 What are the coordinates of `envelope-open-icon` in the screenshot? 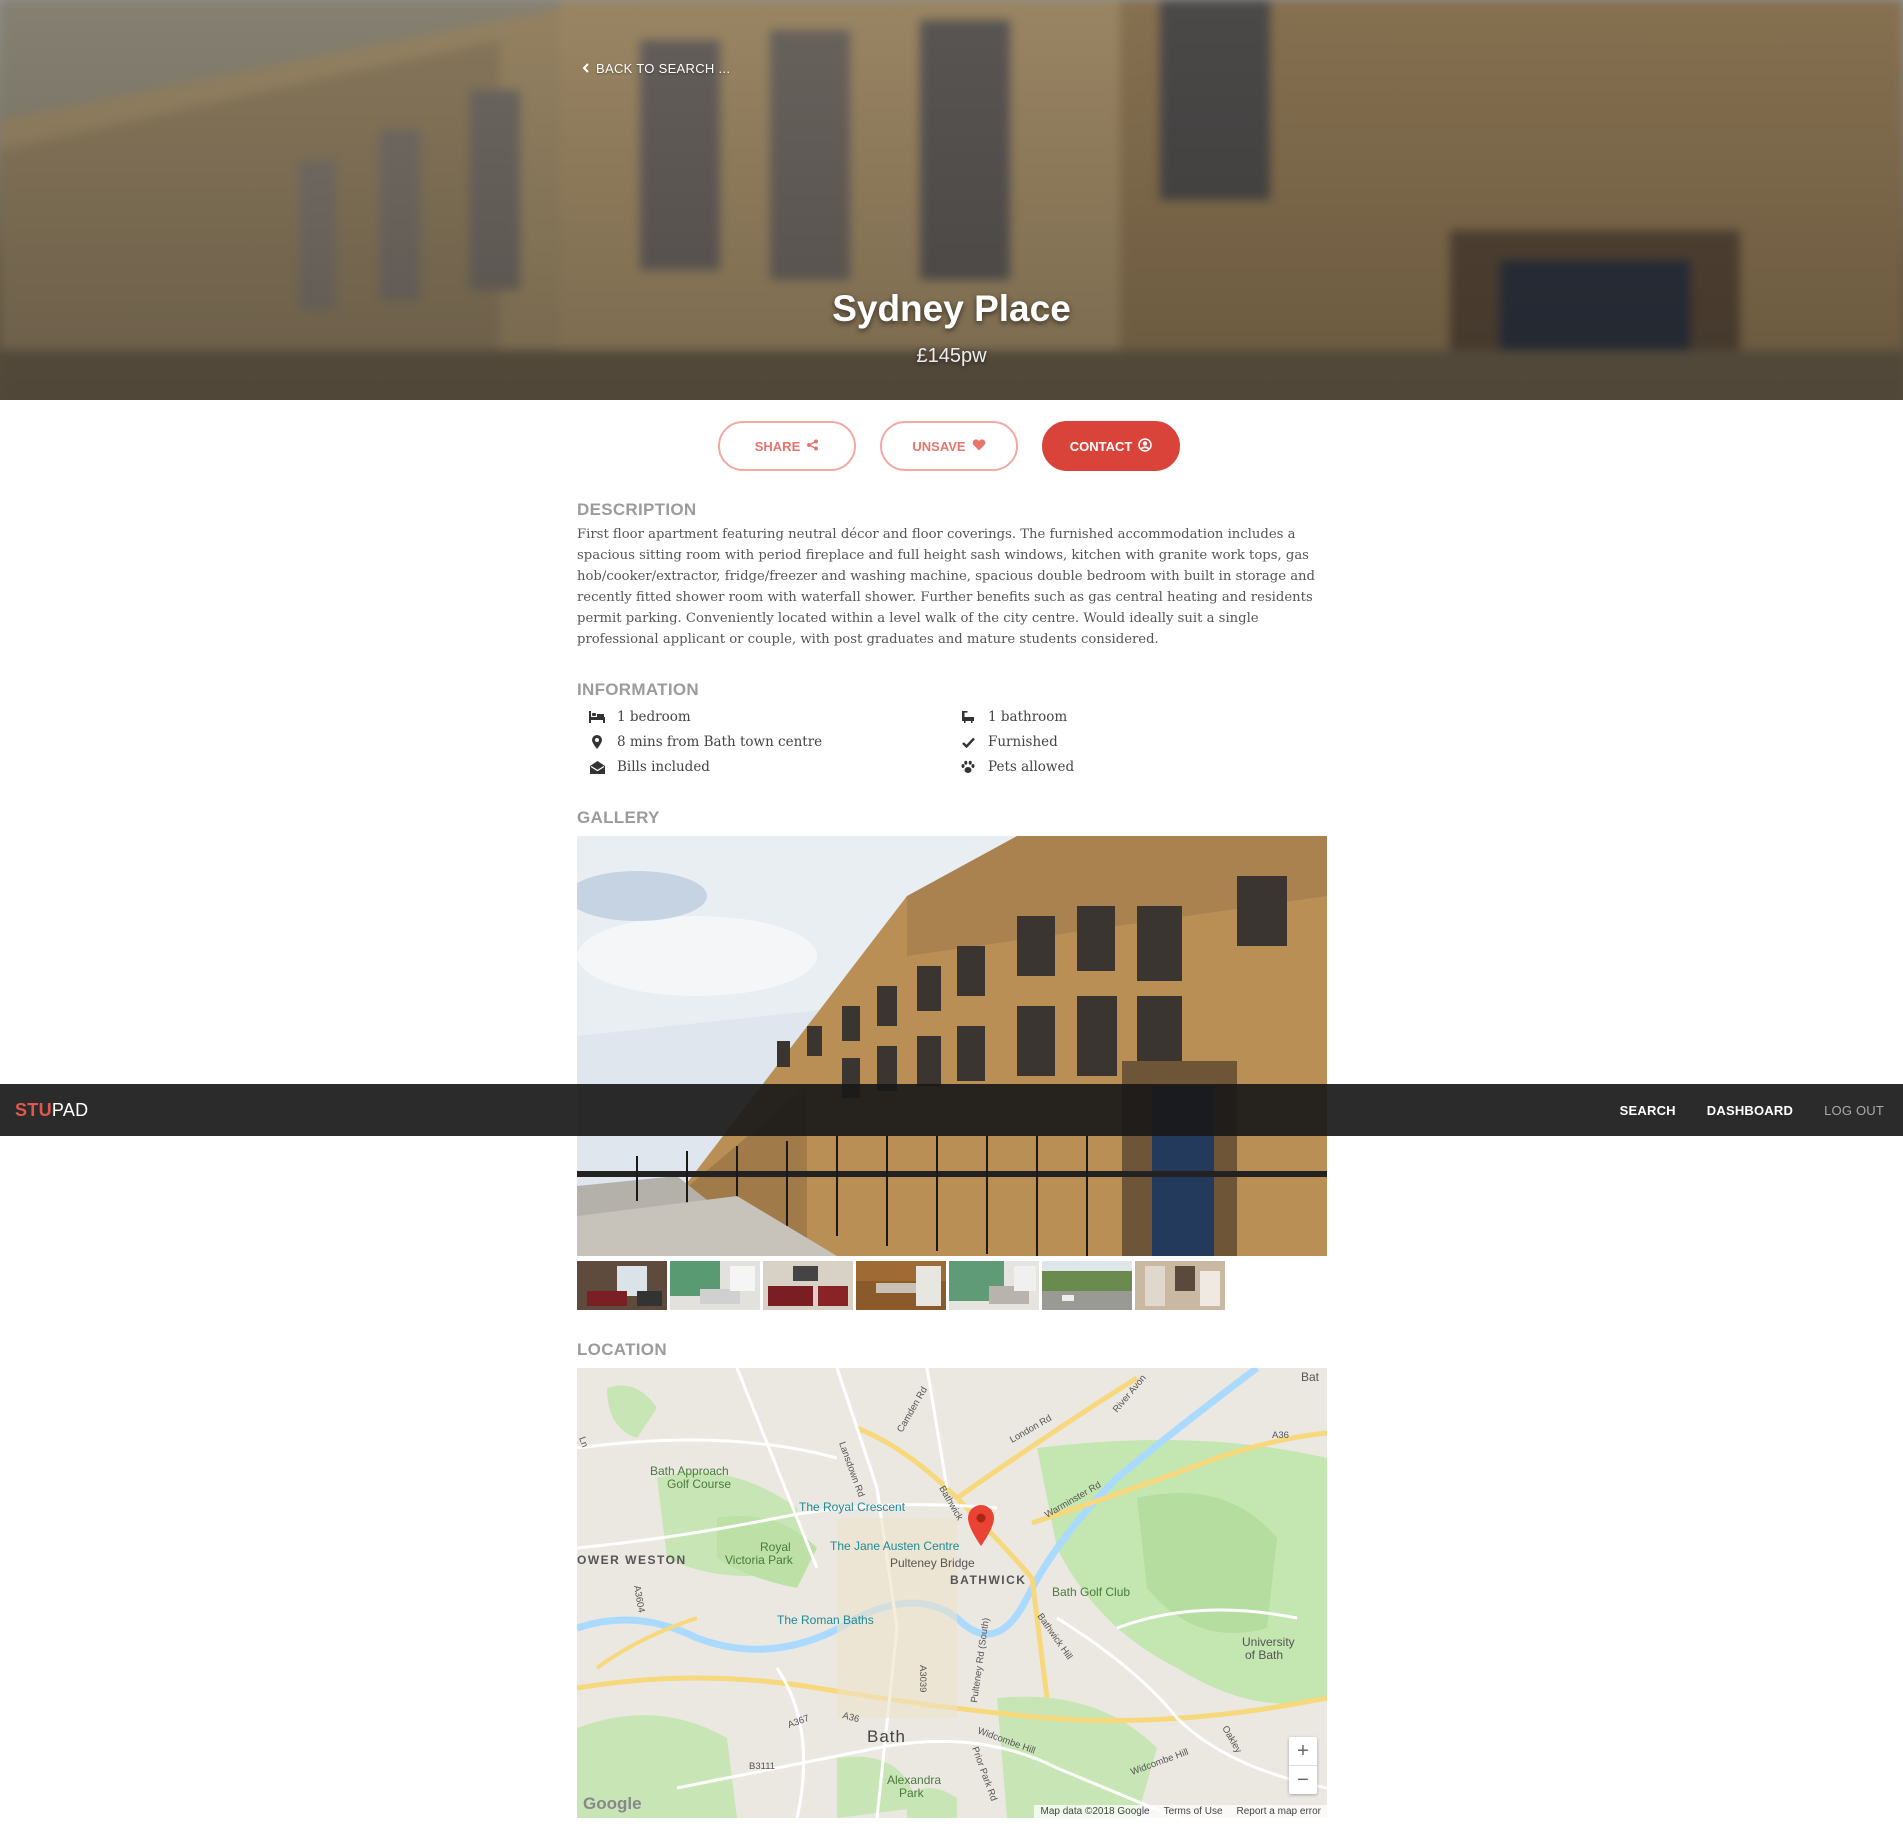 It's located at (597, 767).